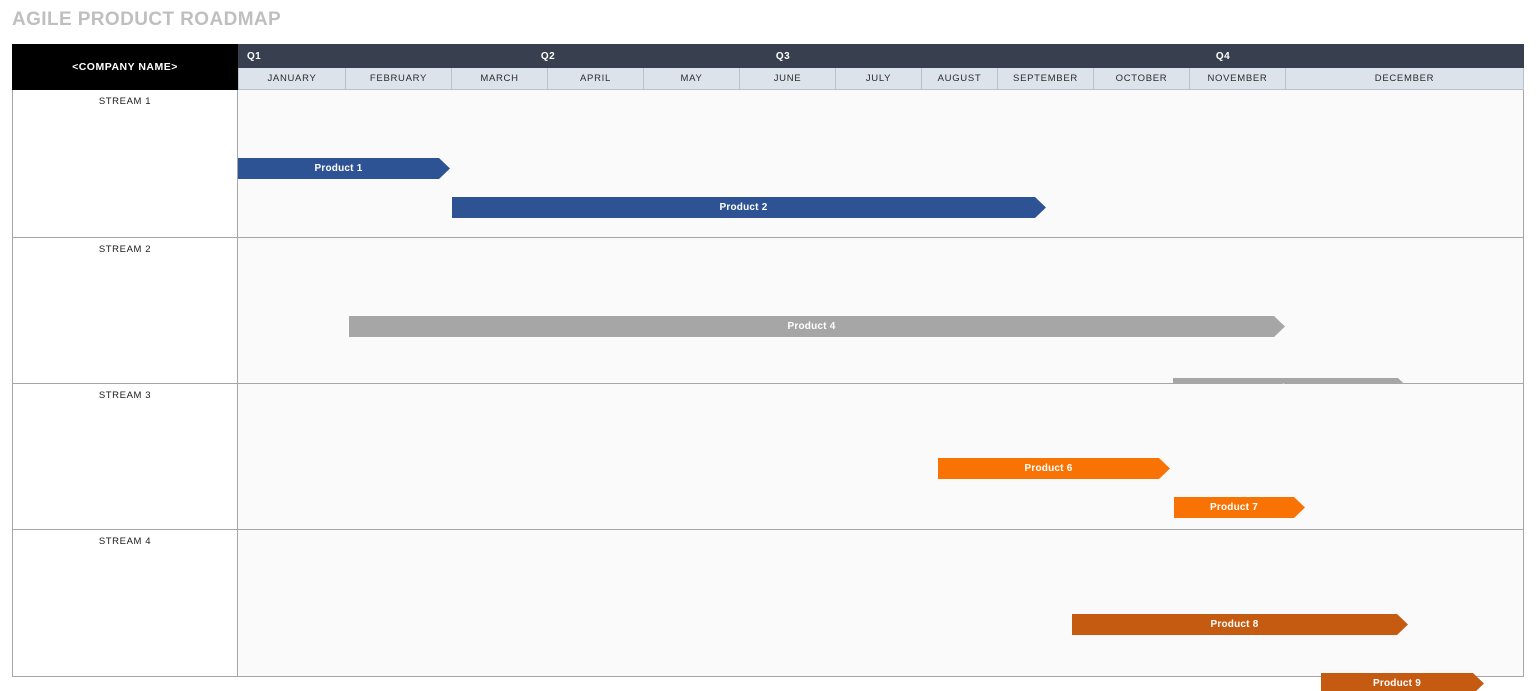 Image resolution: width=1540 pixels, height=691 pixels. Describe the element at coordinates (125, 603) in the screenshot. I see `stream-label-cell-4: STREAM 4` at that location.